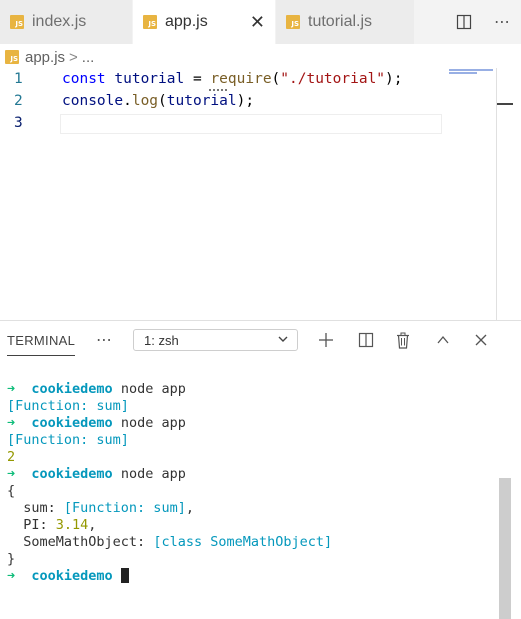 This screenshot has height=619, width=521. What do you see at coordinates (18, 79) in the screenshot?
I see `line-number: 1` at bounding box center [18, 79].